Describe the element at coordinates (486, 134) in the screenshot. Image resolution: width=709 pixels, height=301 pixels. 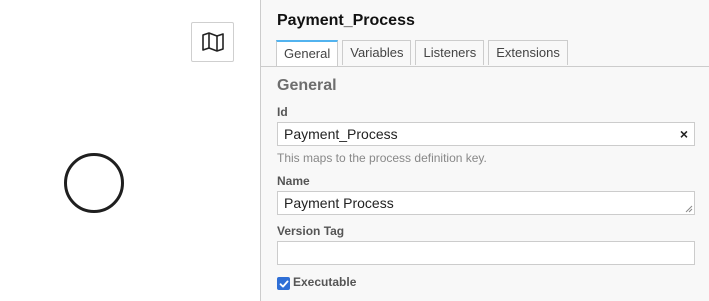
I see `id-input: Payment_Process ×` at that location.